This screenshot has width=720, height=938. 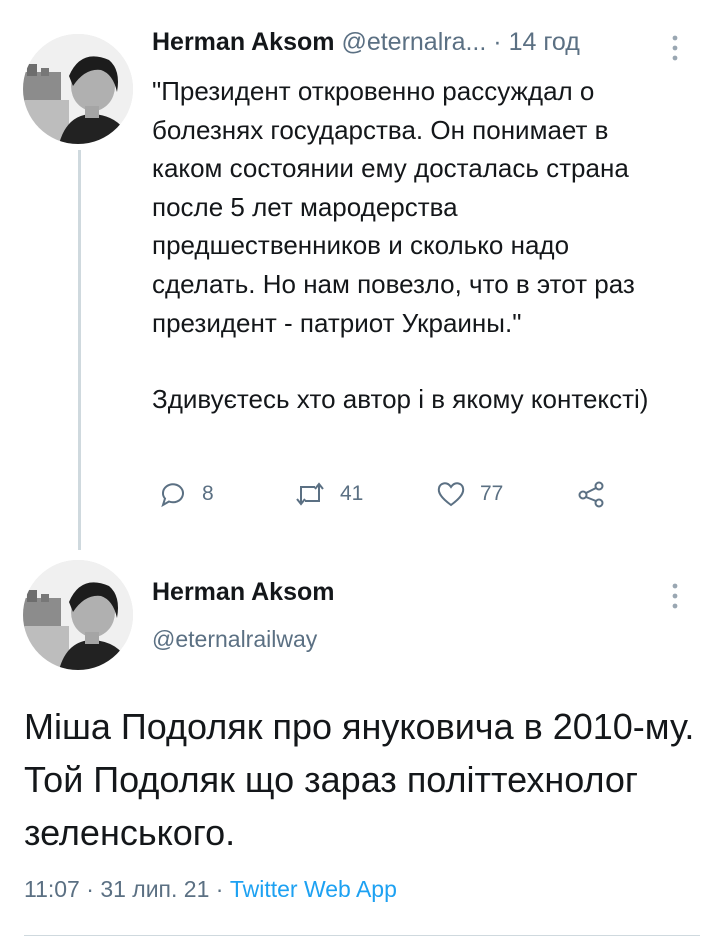 I want to click on share-button, so click(x=591, y=494).